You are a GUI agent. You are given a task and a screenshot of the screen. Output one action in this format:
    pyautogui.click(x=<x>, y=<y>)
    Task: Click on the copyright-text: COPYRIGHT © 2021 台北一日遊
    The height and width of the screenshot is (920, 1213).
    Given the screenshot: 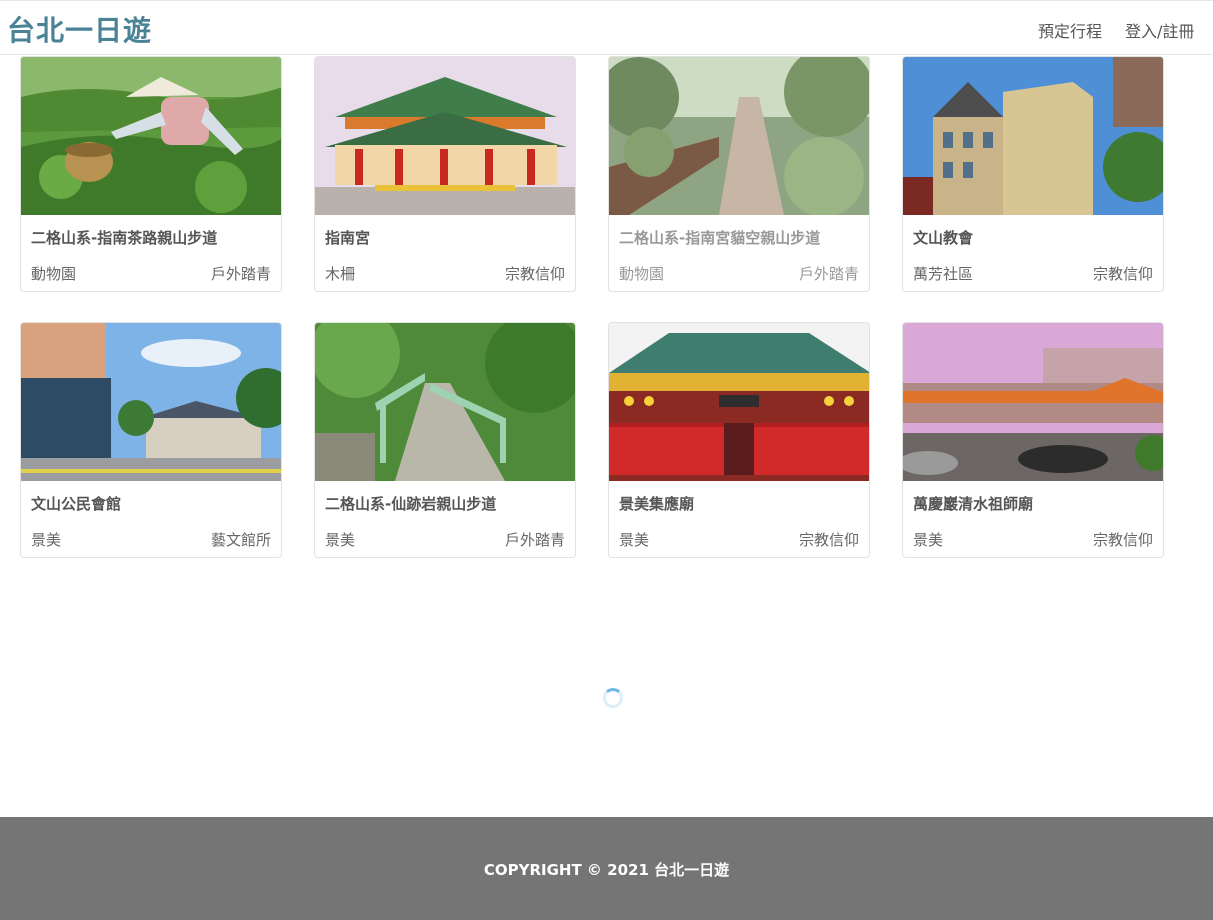 What is the action you would take?
    pyautogui.click(x=606, y=870)
    